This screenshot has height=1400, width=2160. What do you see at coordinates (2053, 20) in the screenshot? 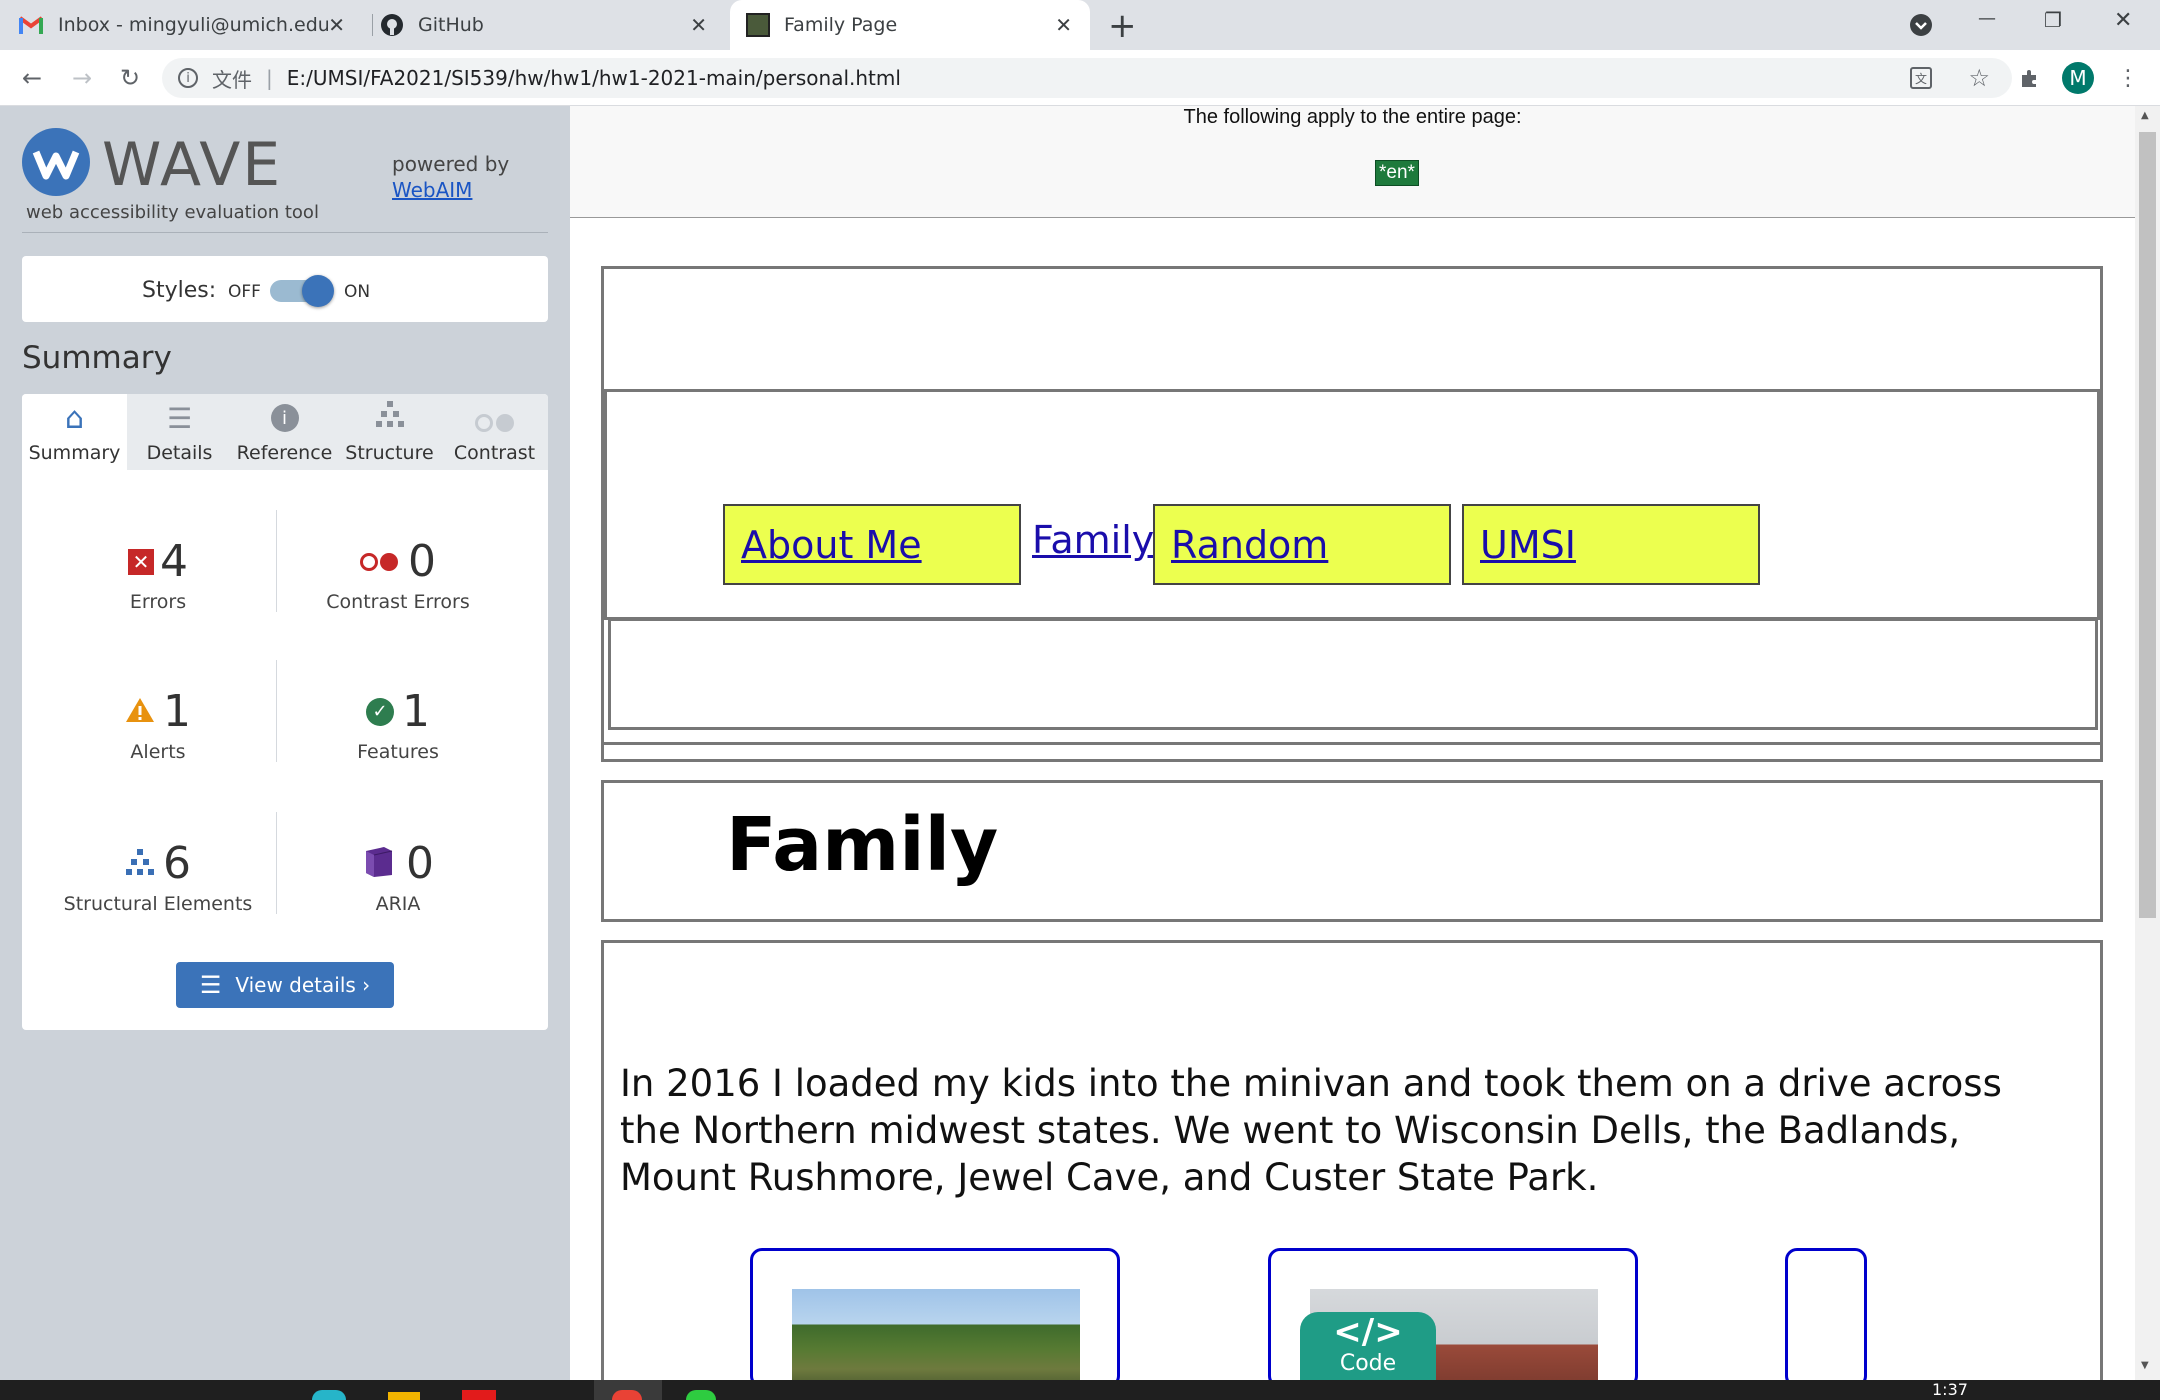
I see `restore-button: ❐` at bounding box center [2053, 20].